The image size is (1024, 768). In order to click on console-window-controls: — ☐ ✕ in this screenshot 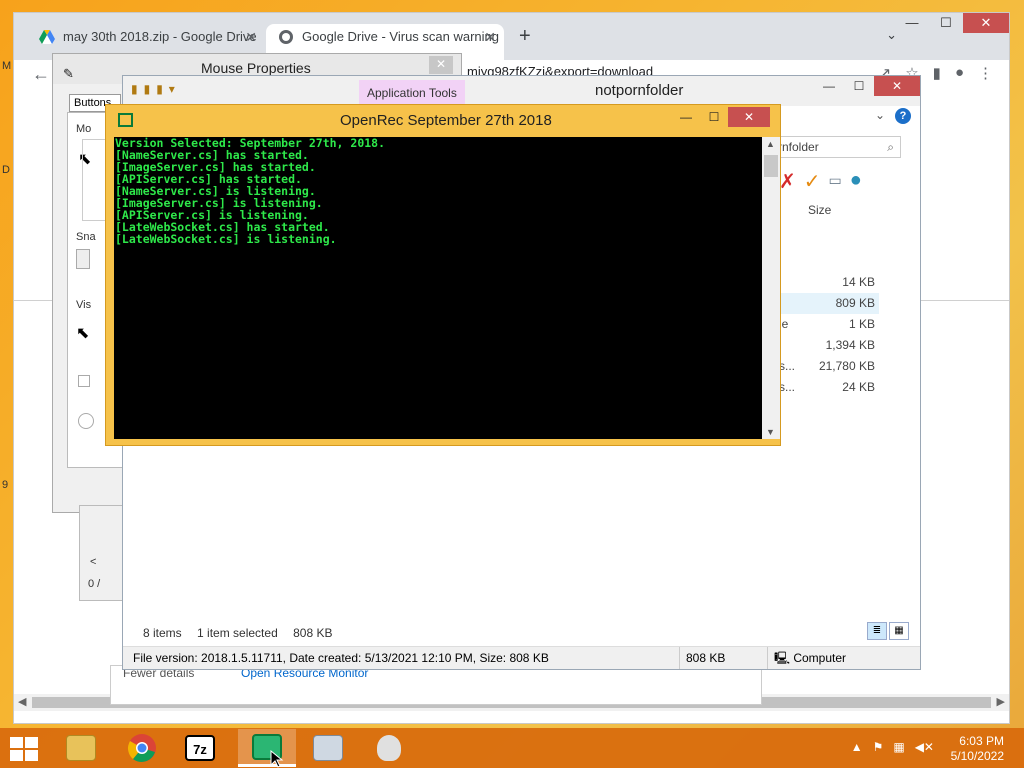, I will do `click(721, 117)`.